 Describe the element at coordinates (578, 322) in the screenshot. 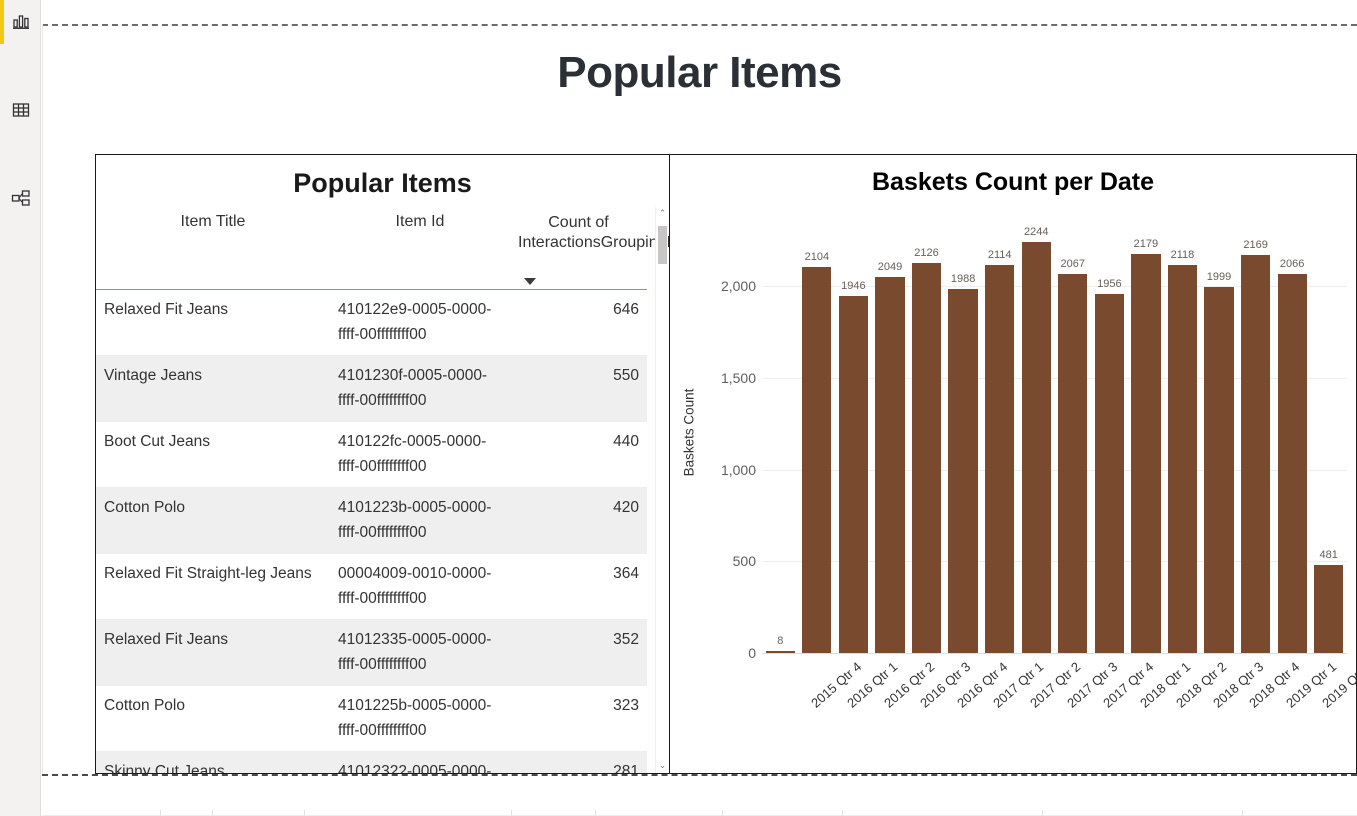

I see `cell-count: 646` at that location.